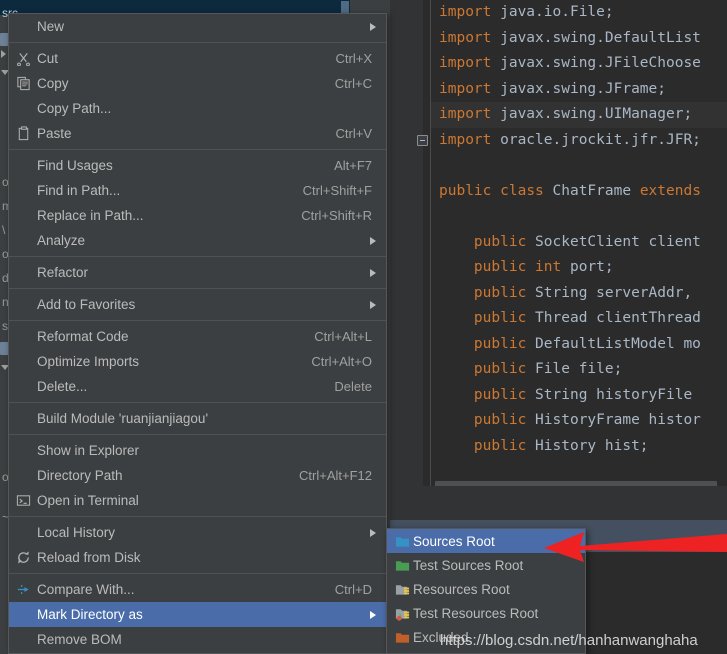  Describe the element at coordinates (402, 614) in the screenshot. I see `folder-test-res-icon` at that location.